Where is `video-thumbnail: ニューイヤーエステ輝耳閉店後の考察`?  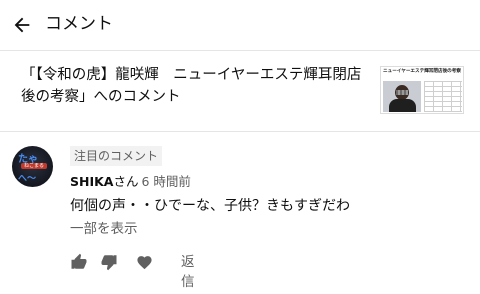 video-thumbnail: ニューイヤーエステ輝耳閉店後の考察 is located at coordinates (422, 90).